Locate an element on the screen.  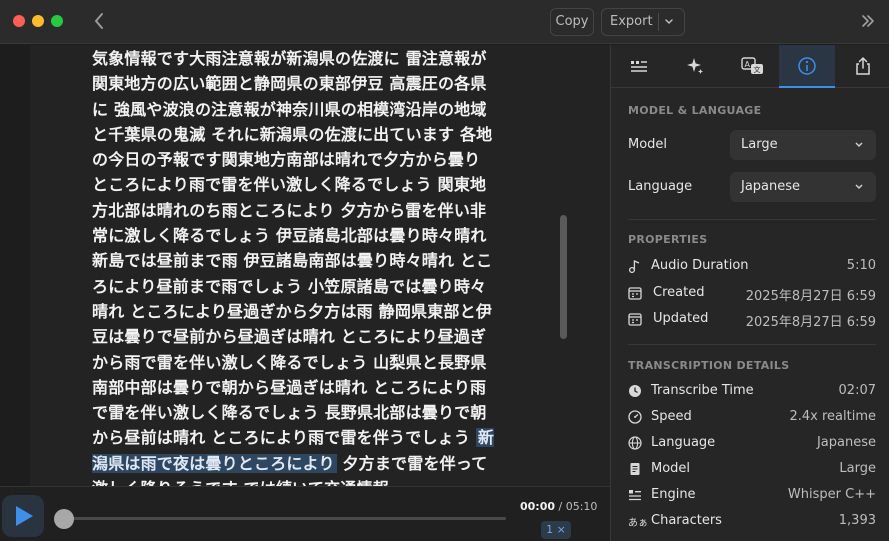
engine-row: Engine Whisper C++ is located at coordinates (752, 496).